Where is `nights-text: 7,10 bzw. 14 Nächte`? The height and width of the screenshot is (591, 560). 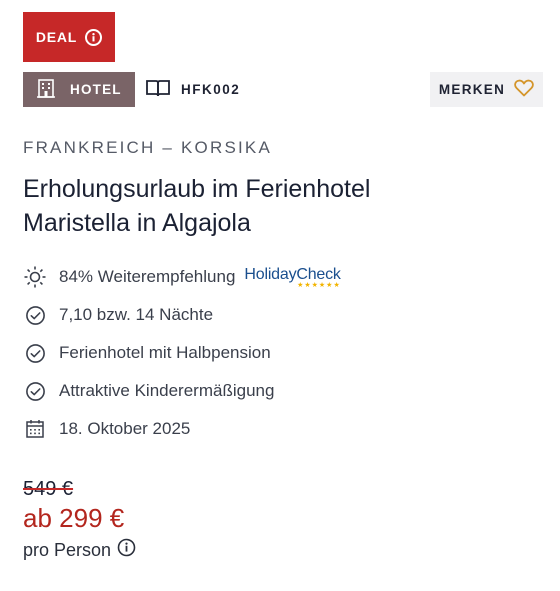 nights-text: 7,10 bzw. 14 Nächte is located at coordinates (136, 314).